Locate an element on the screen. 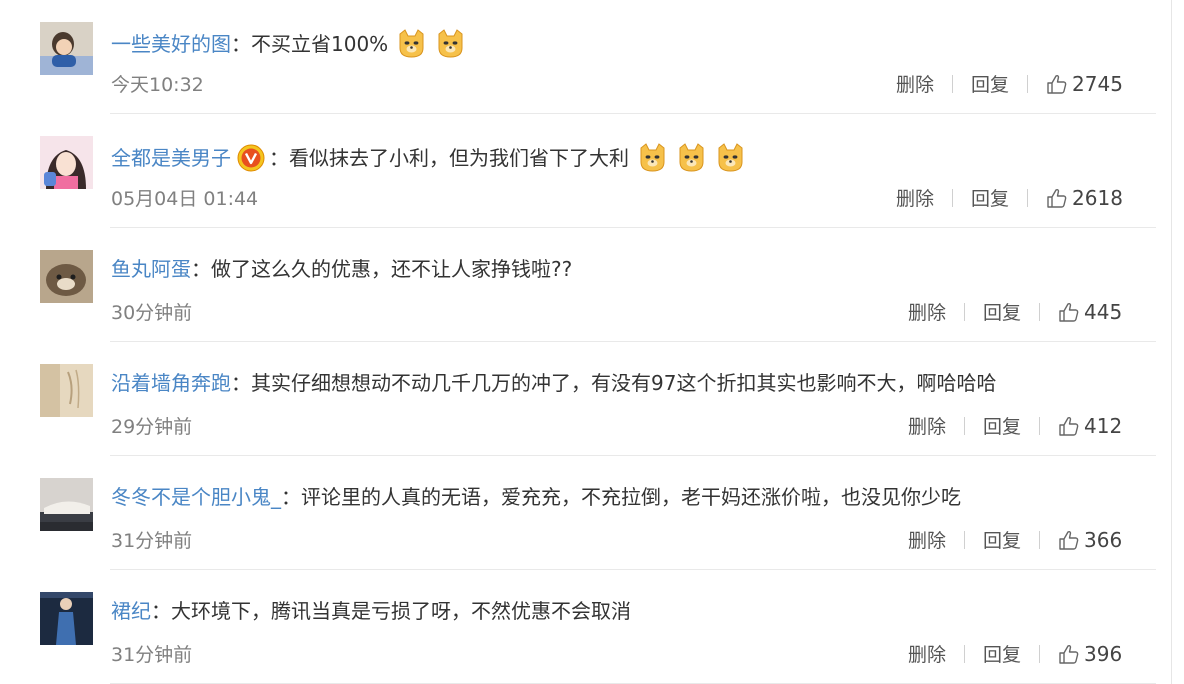 The image size is (1184, 684). comment-time: 30分钟前 is located at coordinates (152, 313).